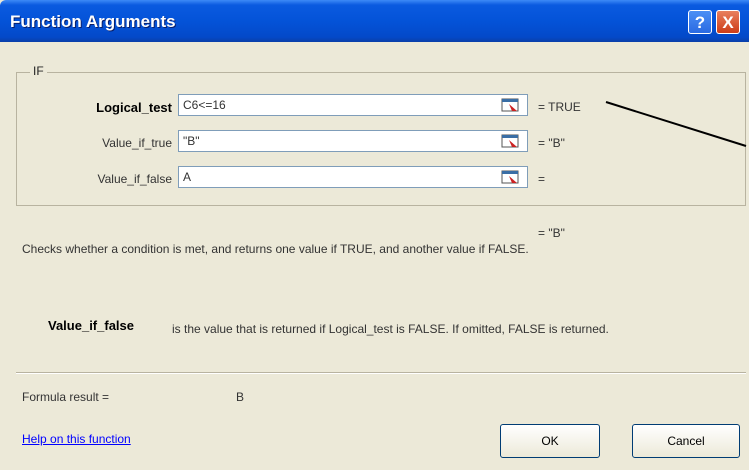 The image size is (749, 470). Describe the element at coordinates (686, 441) in the screenshot. I see `cancel-button: Cancel` at that location.